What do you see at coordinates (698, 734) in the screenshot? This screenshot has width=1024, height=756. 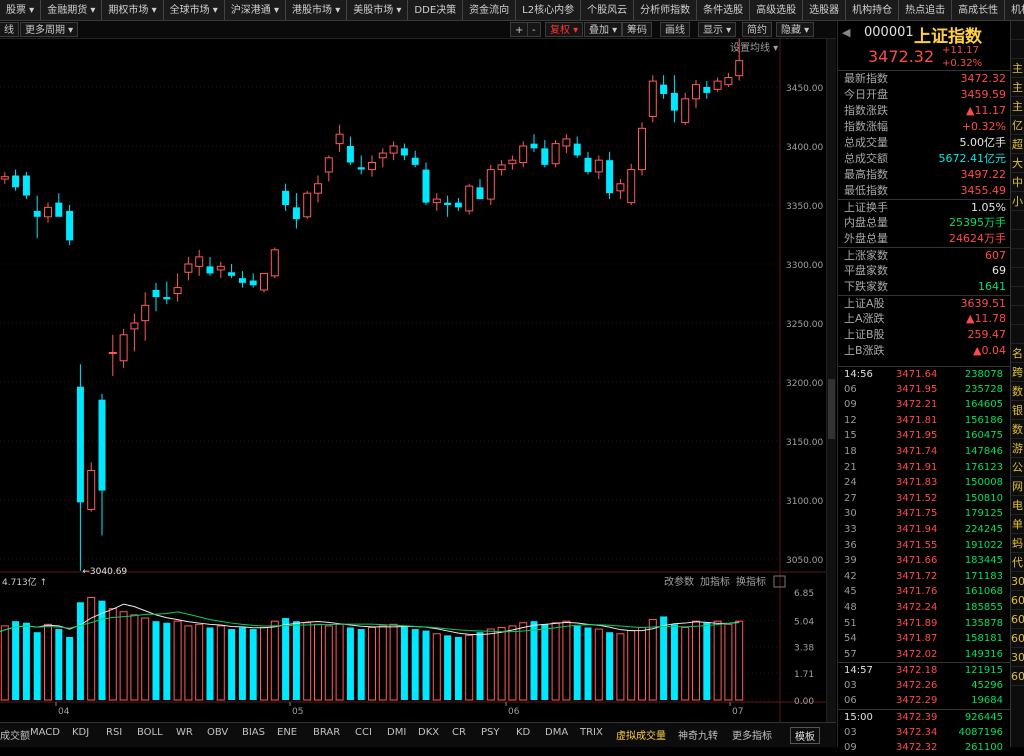 I see `indicator-tab-19: 神奇九转` at bounding box center [698, 734].